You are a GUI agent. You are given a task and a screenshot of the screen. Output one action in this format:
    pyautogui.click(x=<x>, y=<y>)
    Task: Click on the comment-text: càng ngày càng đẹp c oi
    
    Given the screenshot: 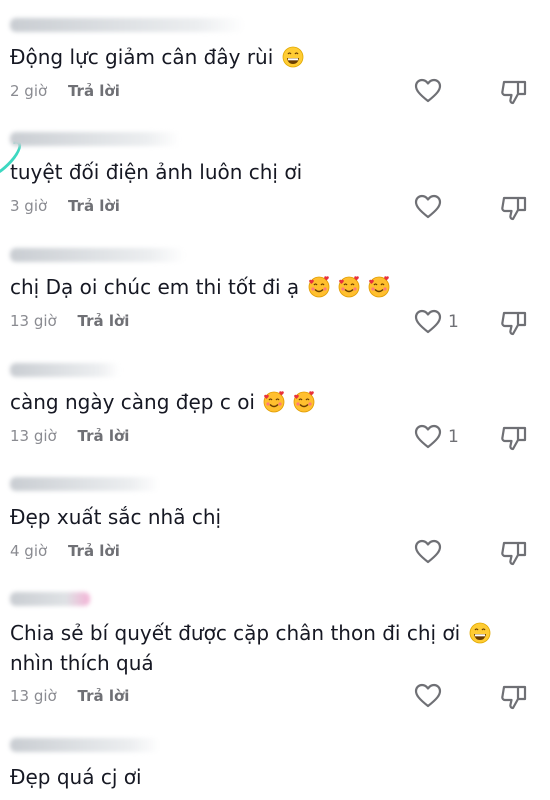 What is the action you would take?
    pyautogui.click(x=270, y=402)
    